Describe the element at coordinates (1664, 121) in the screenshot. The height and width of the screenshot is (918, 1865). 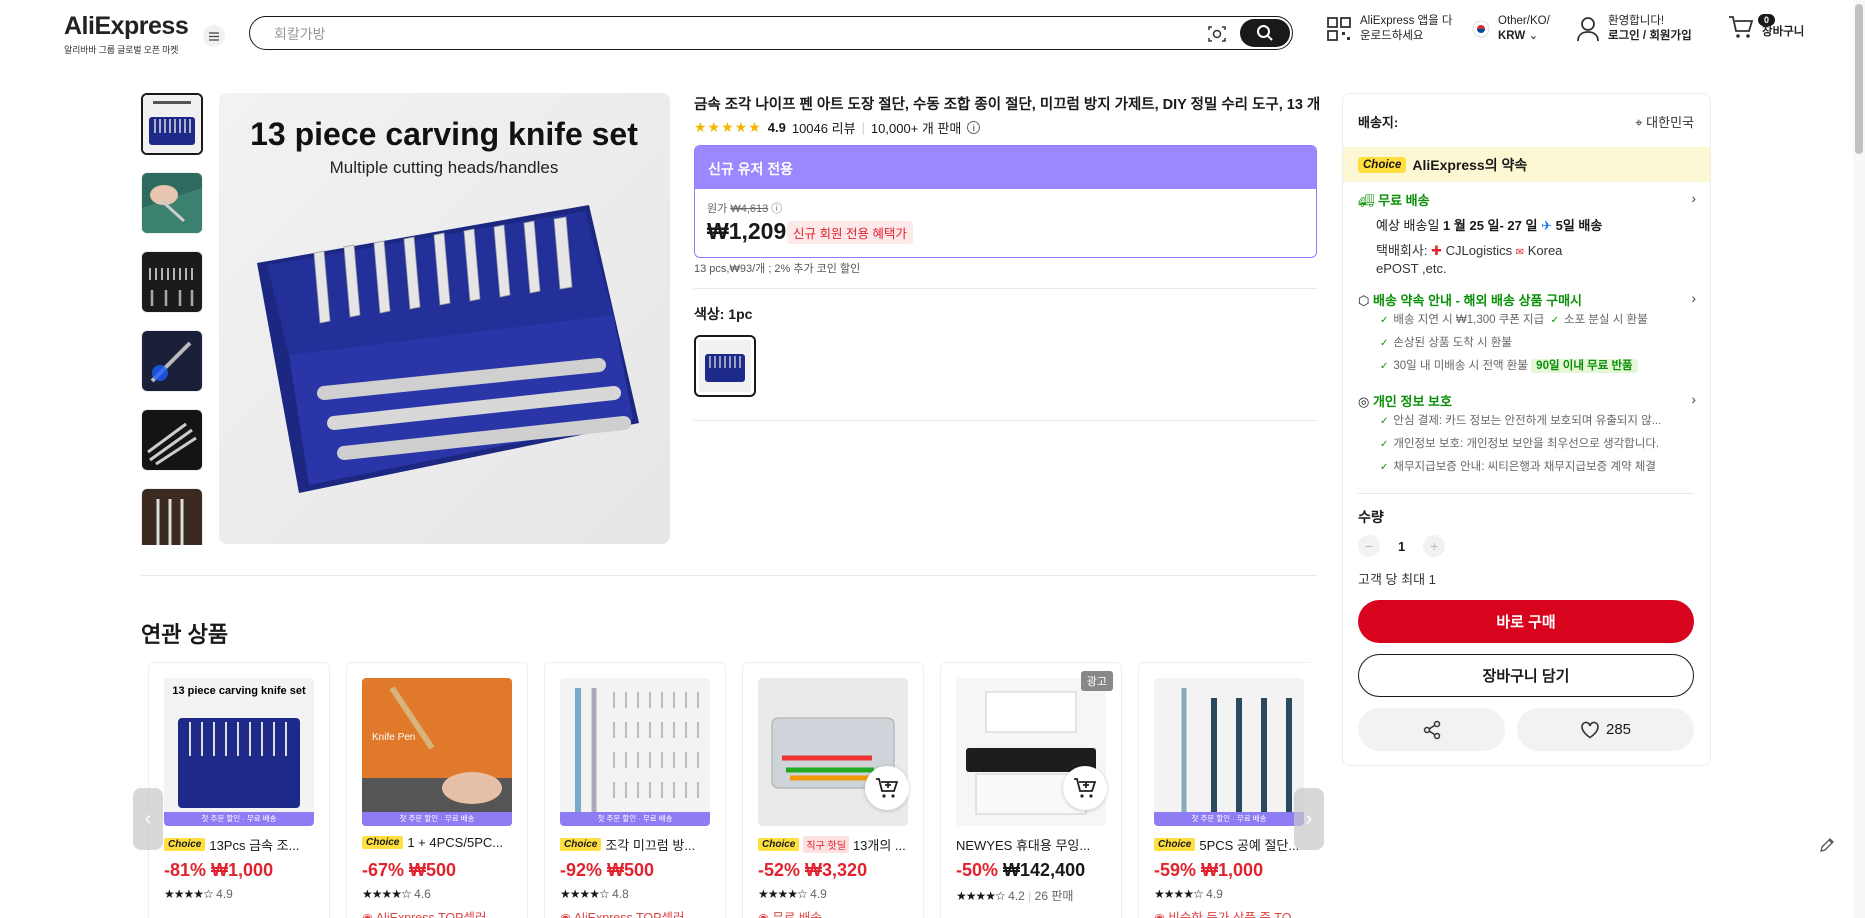
I see `ship-location: ⌖ 대한민국` at that location.